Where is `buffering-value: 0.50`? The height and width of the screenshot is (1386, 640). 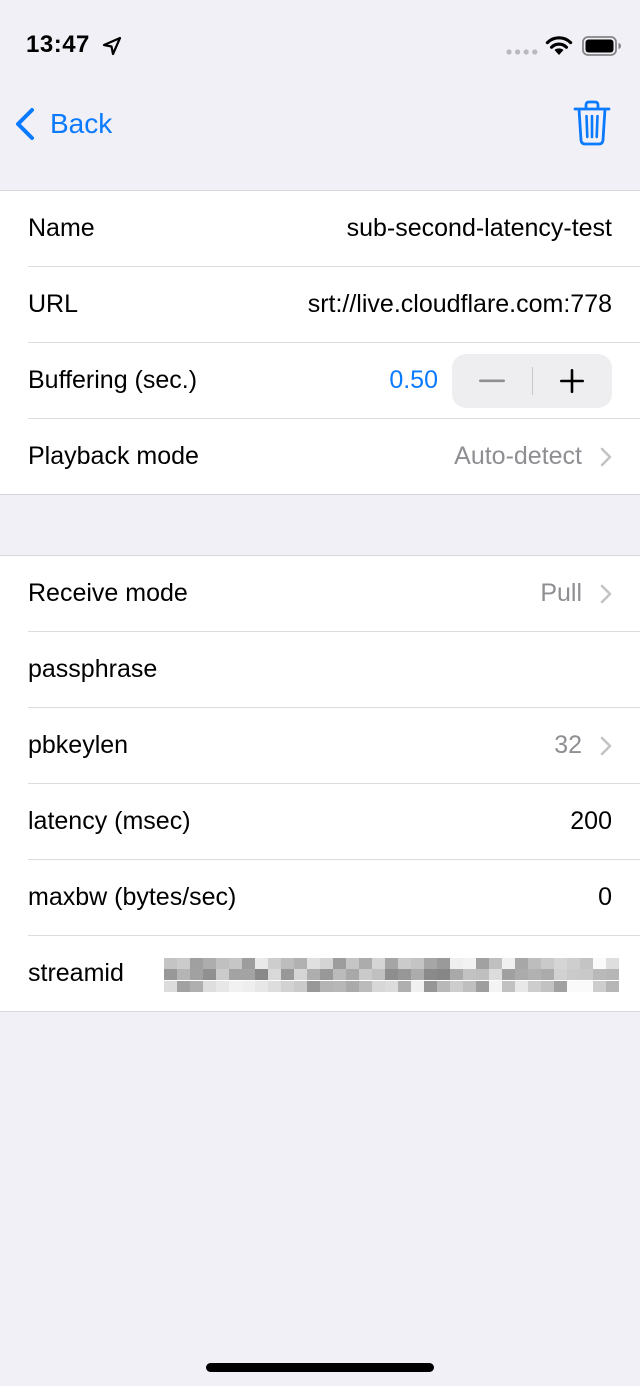
buffering-value: 0.50 is located at coordinates (413, 380).